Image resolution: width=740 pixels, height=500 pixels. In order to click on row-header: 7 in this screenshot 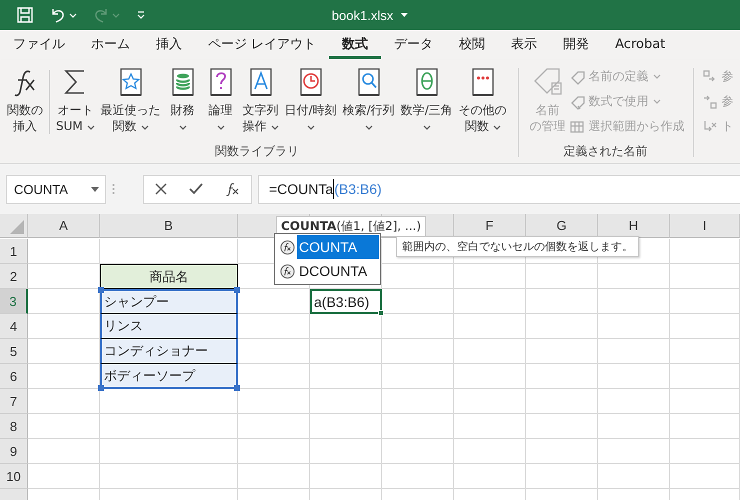, I will do `click(14, 401)`.